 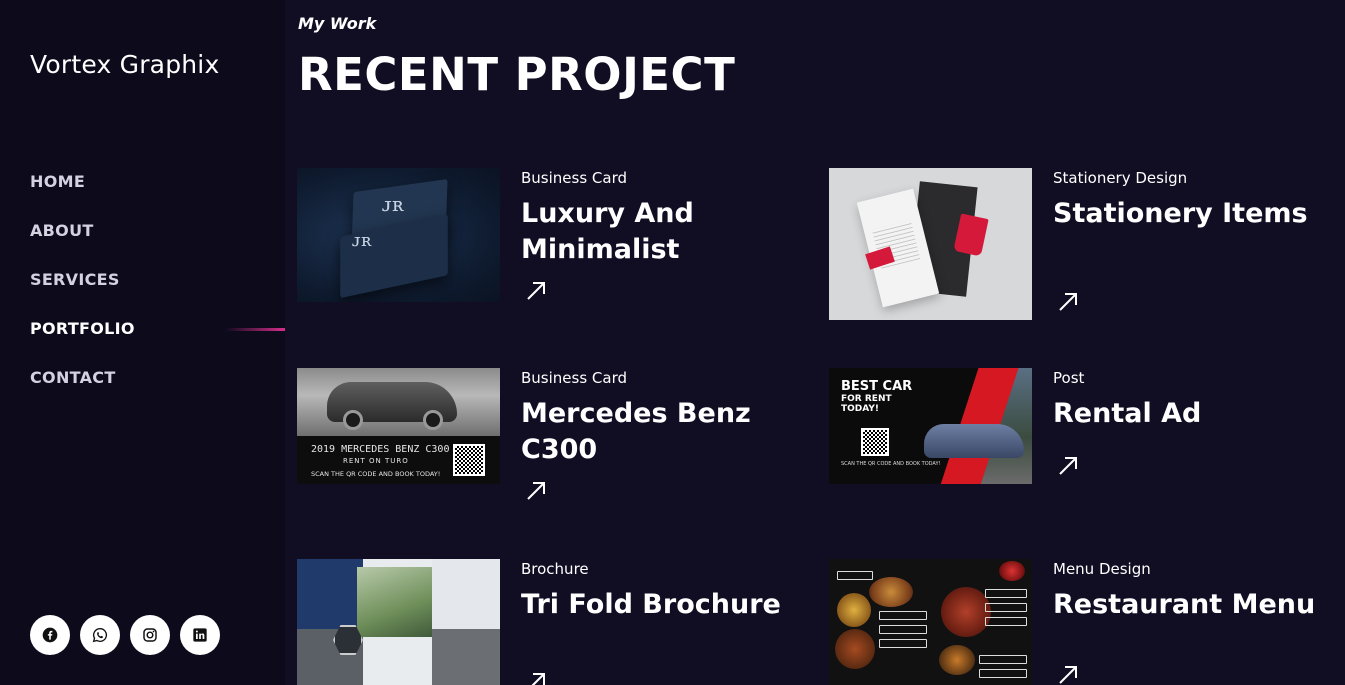 I want to click on project-info: Stationery Design Stationery Items, so click(x=1193, y=200).